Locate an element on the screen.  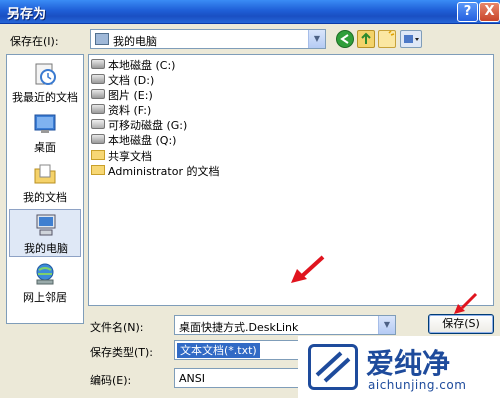
title-bar: 另存为 ? X is located at coordinates (250, 12).